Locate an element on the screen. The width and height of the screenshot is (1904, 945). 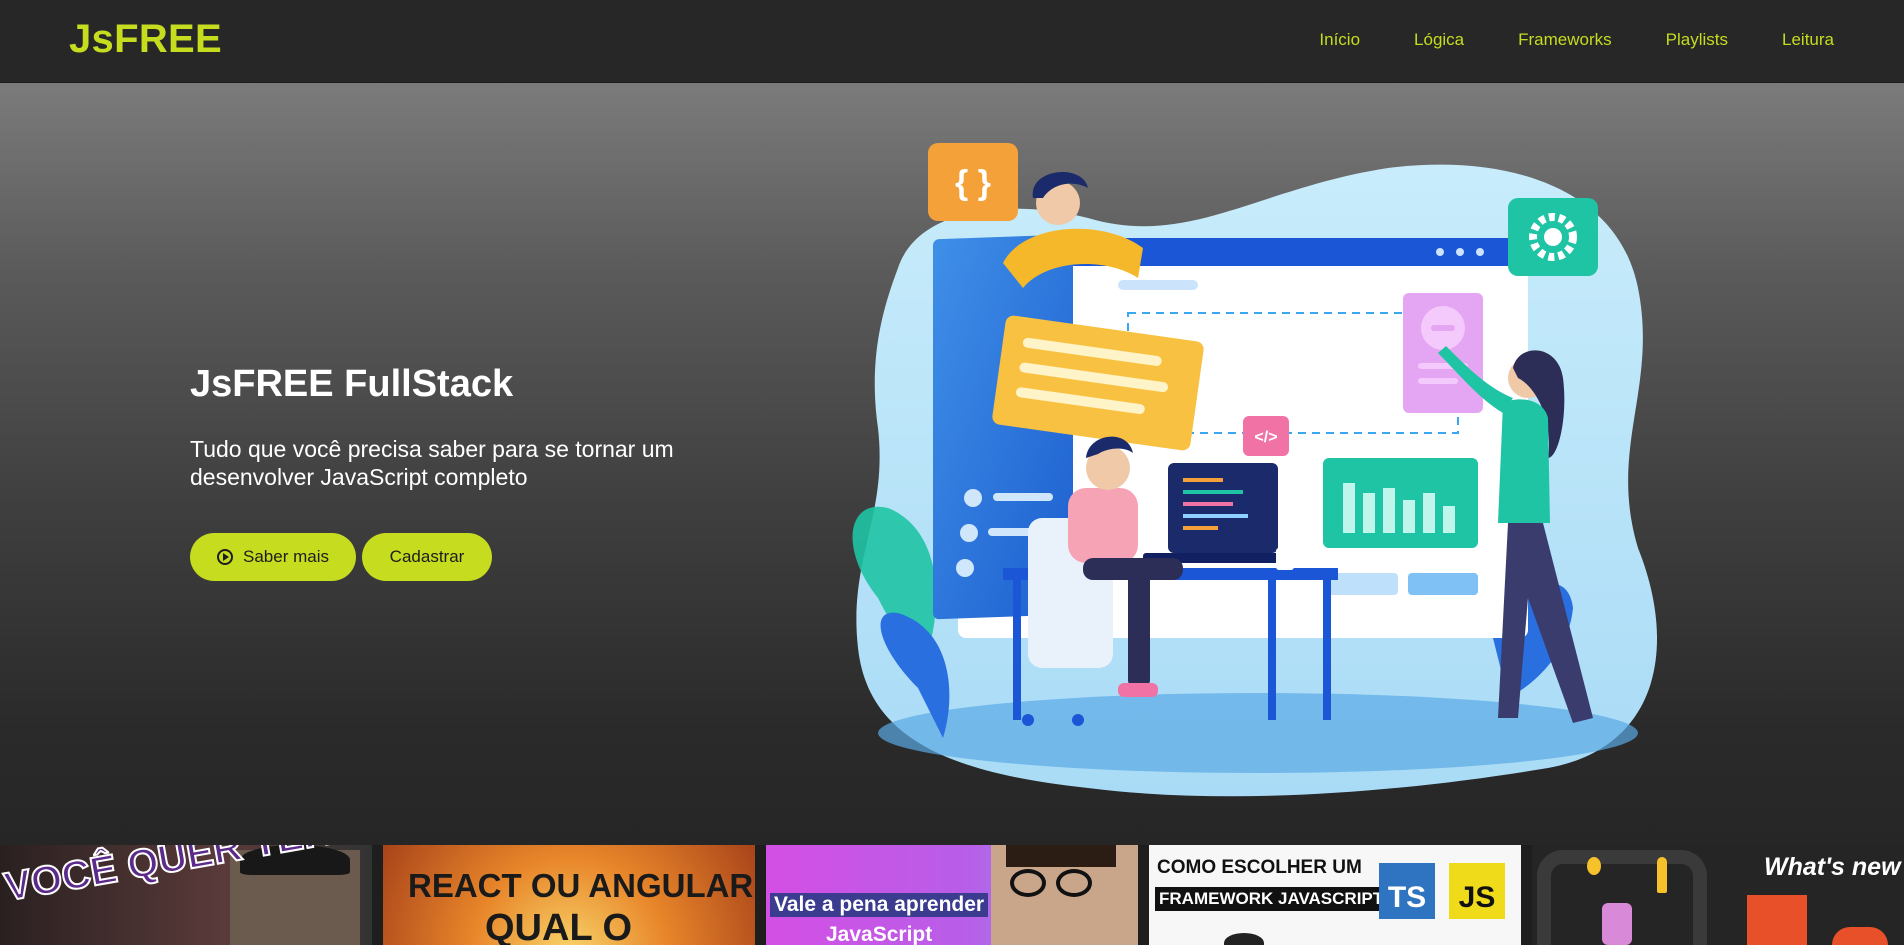
hero-title: JsFREE FullStack is located at coordinates (352, 384).